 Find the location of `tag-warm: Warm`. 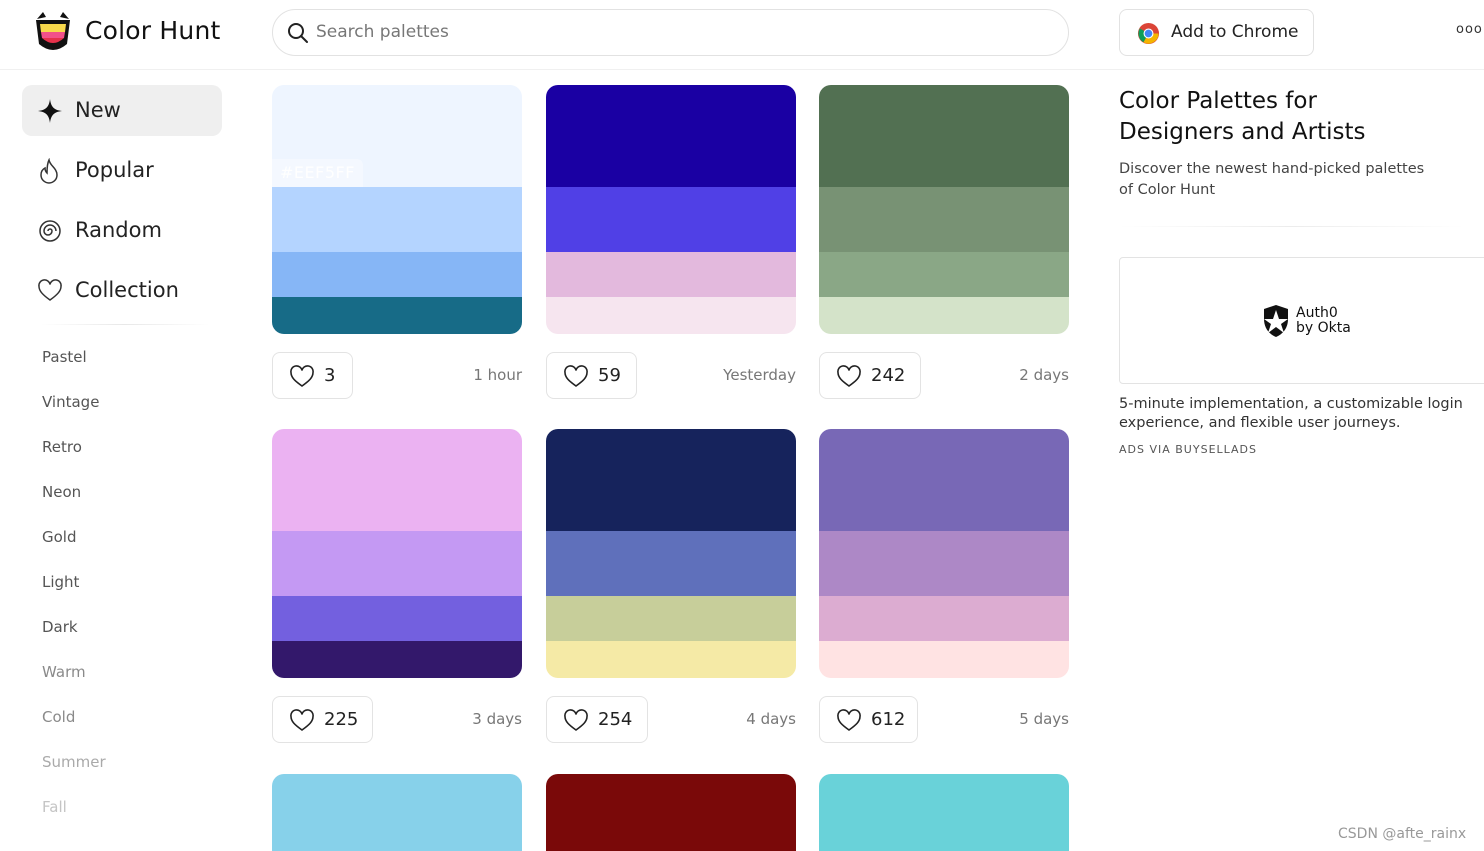

tag-warm: Warm is located at coordinates (64, 672).